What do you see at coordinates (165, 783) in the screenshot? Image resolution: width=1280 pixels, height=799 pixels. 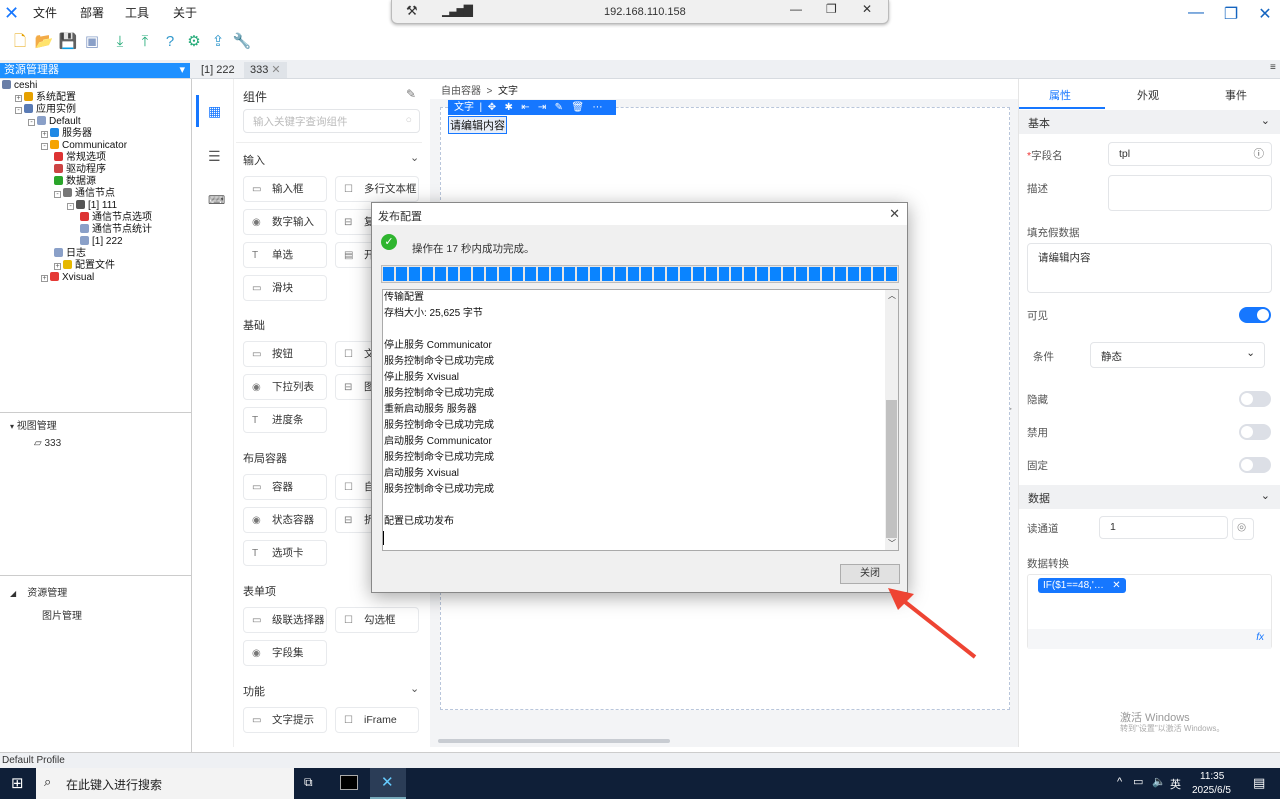 I see `taskbar-search: ⌕ 在此键入进行搜索` at bounding box center [165, 783].